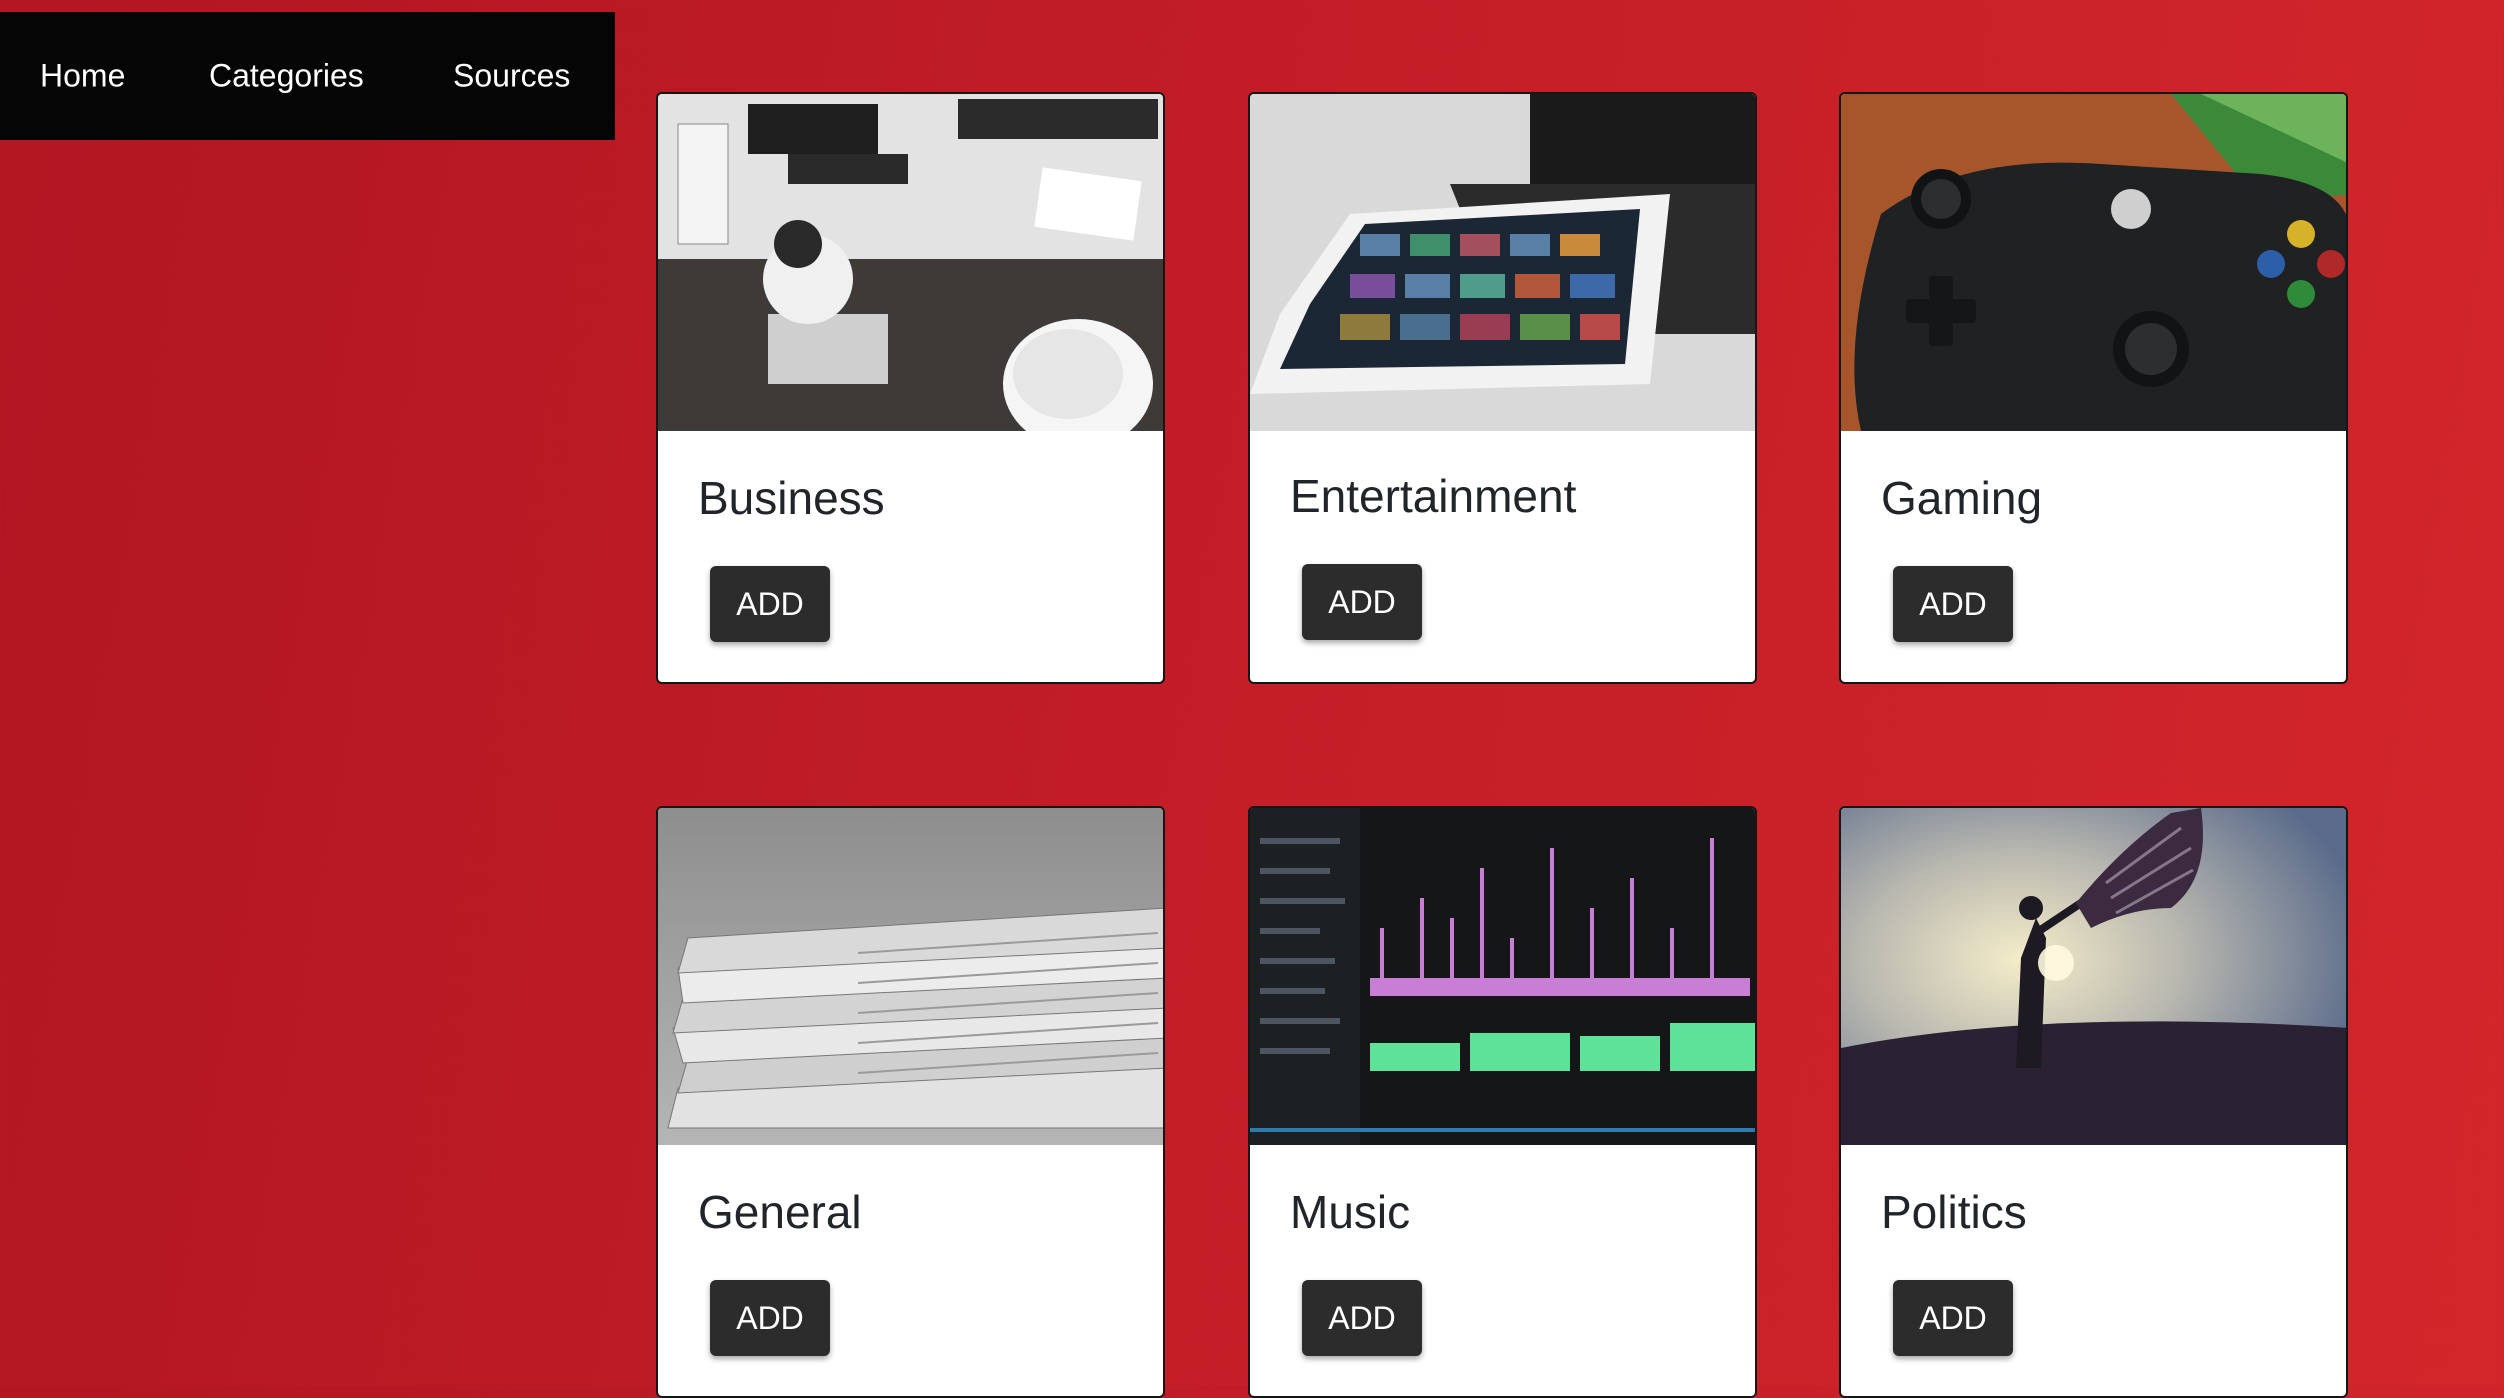 The width and height of the screenshot is (2504, 1398). Describe the element at coordinates (1362, 602) in the screenshot. I see `add-entertainment-button: ADD` at that location.